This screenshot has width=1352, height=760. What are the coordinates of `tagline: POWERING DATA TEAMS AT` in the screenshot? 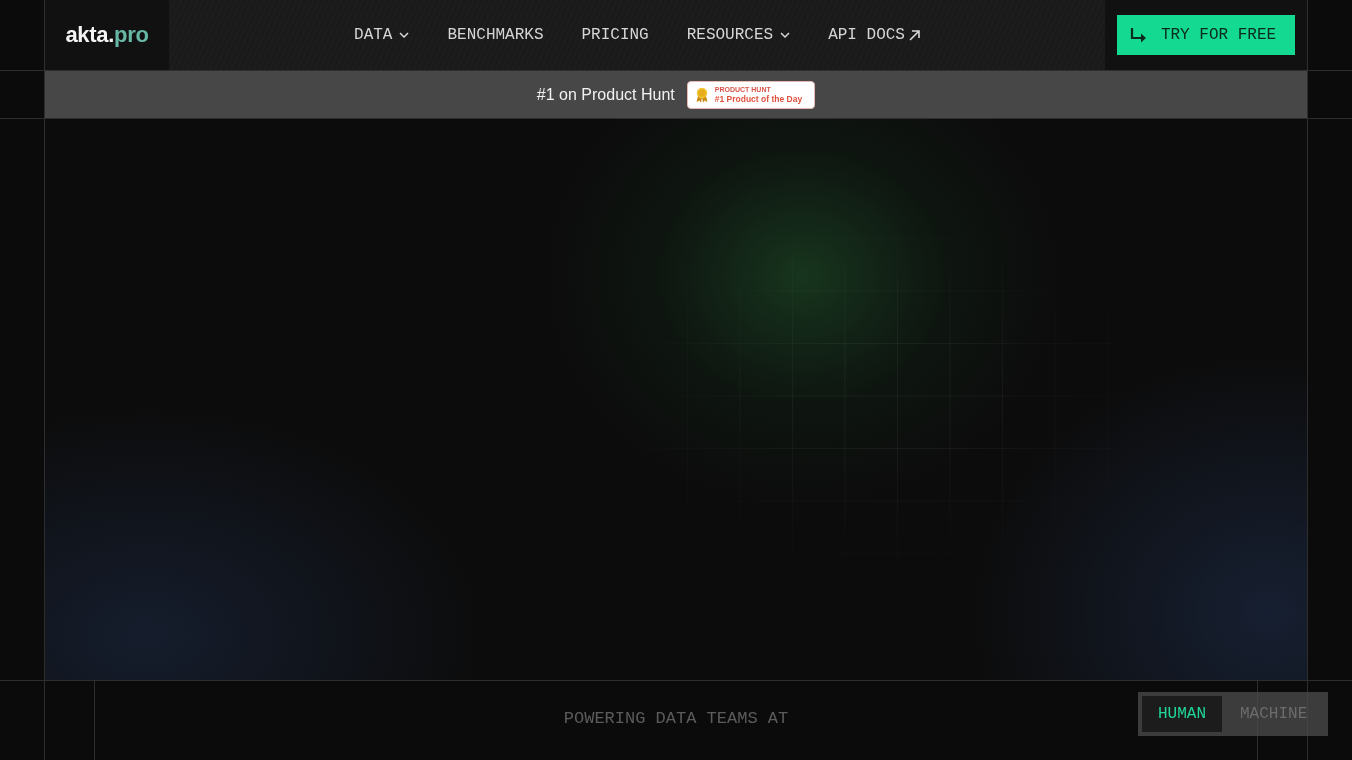 It's located at (676, 718).